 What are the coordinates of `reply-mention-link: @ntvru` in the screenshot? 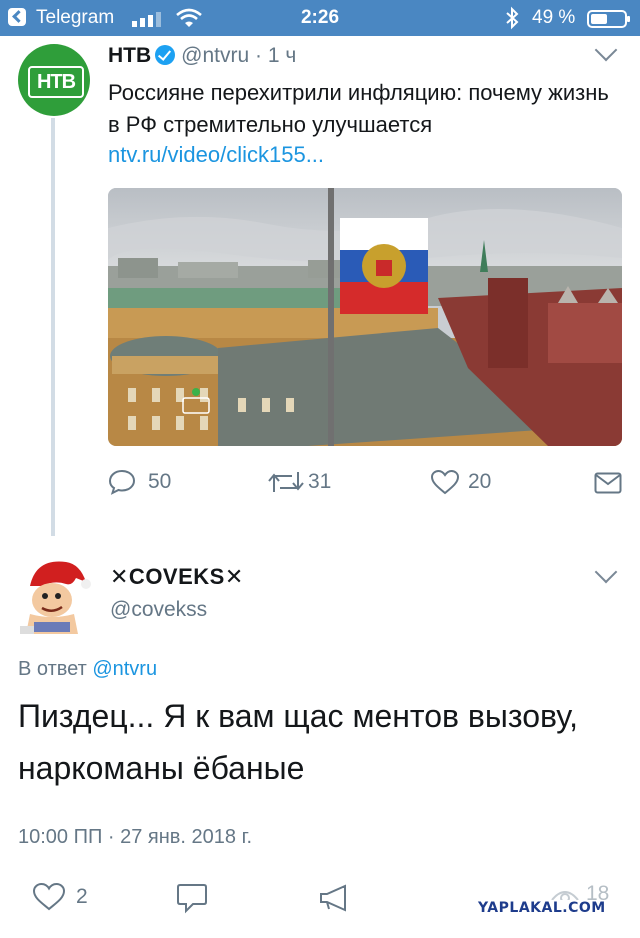 It's located at (124, 669).